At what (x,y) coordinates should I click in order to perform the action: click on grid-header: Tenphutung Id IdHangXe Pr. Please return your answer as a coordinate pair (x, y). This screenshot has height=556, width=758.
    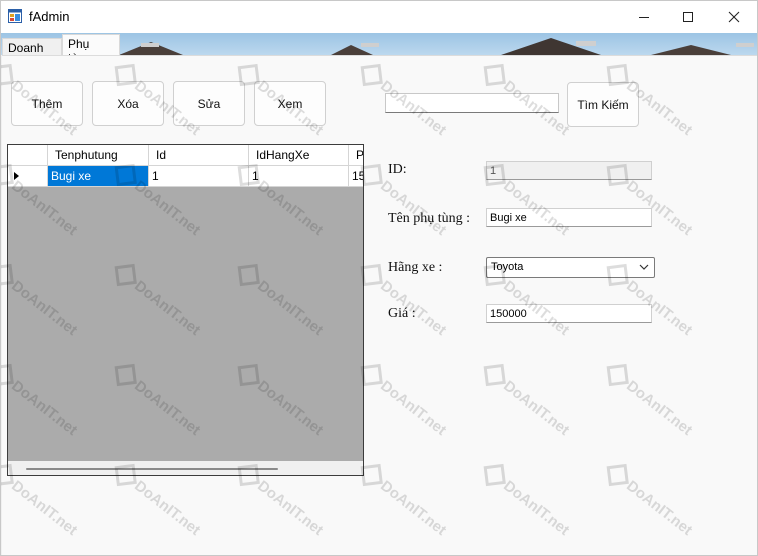
    Looking at the image, I should click on (185, 155).